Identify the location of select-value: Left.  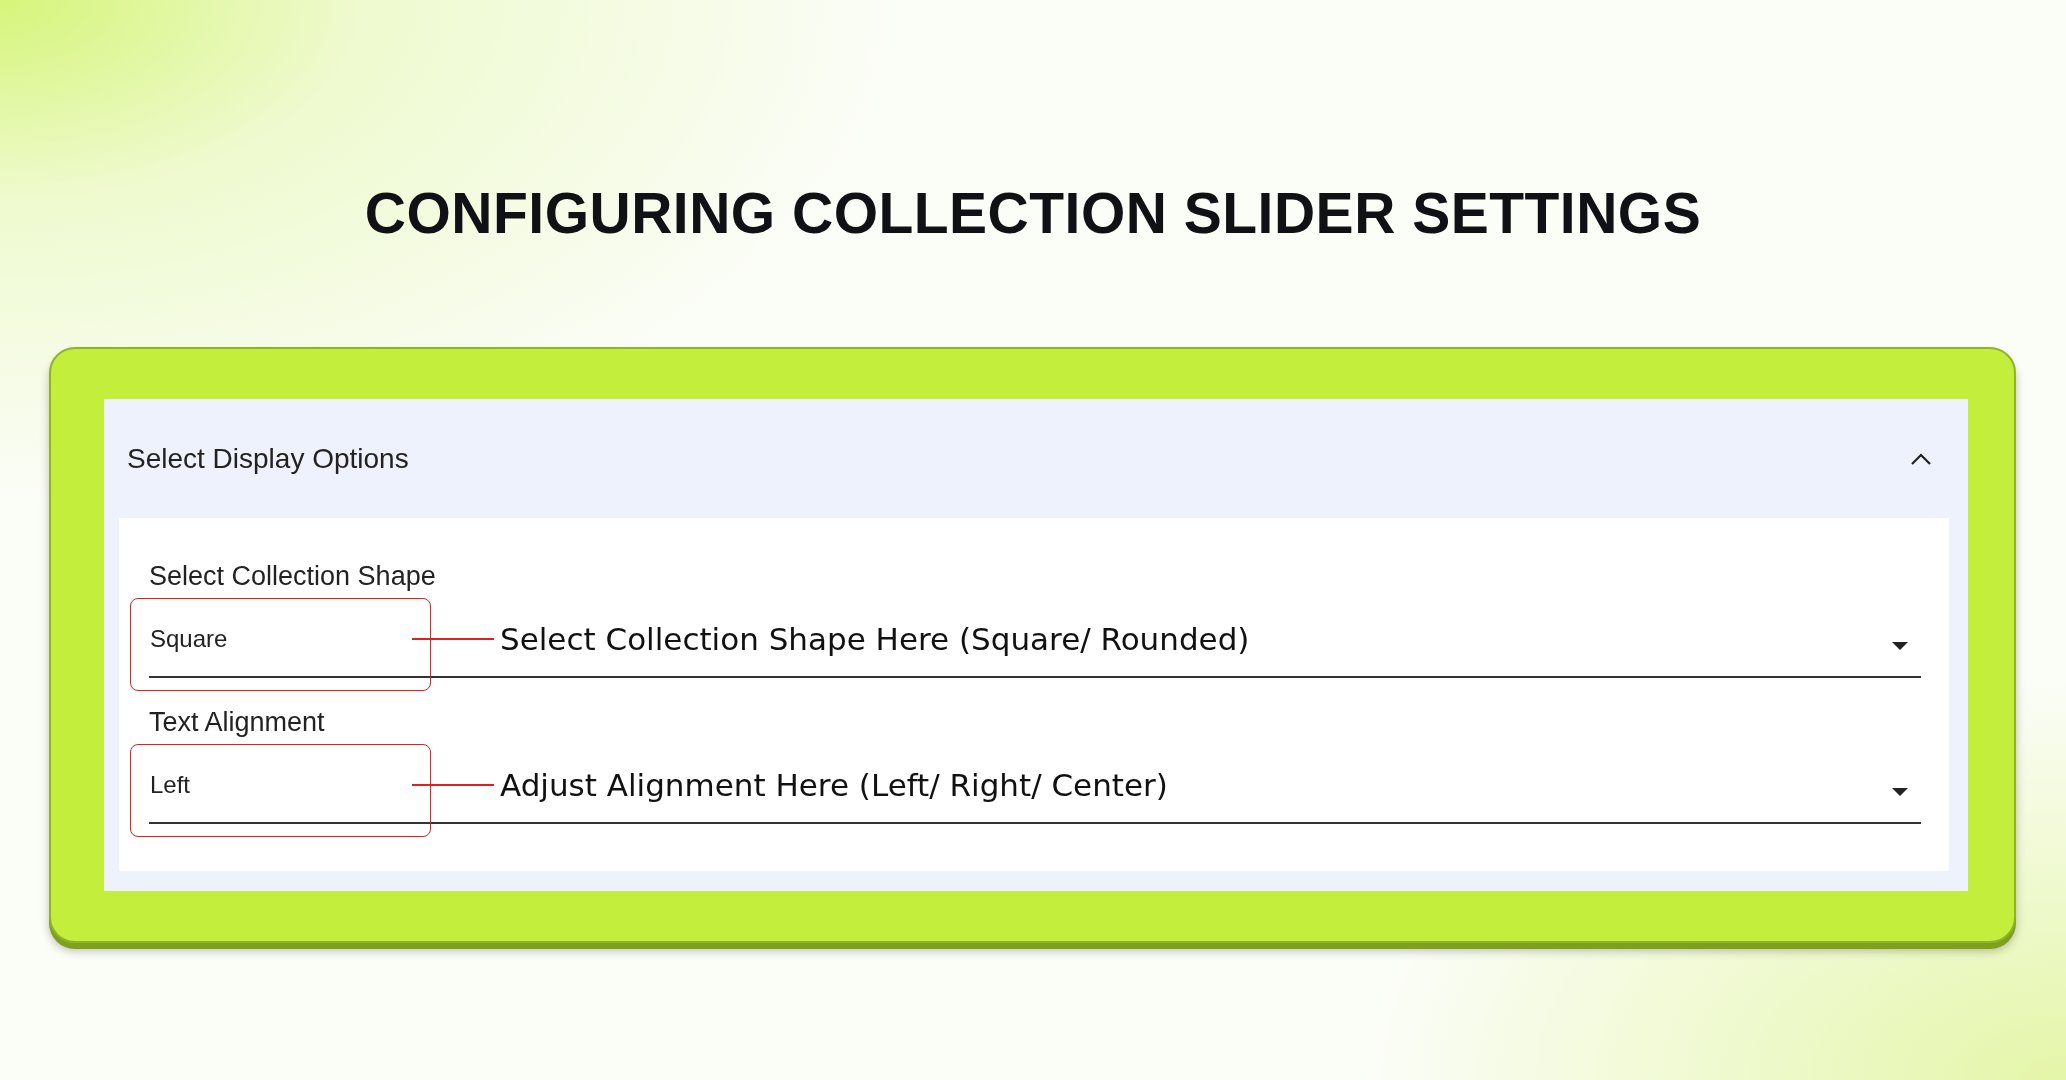
(170, 785).